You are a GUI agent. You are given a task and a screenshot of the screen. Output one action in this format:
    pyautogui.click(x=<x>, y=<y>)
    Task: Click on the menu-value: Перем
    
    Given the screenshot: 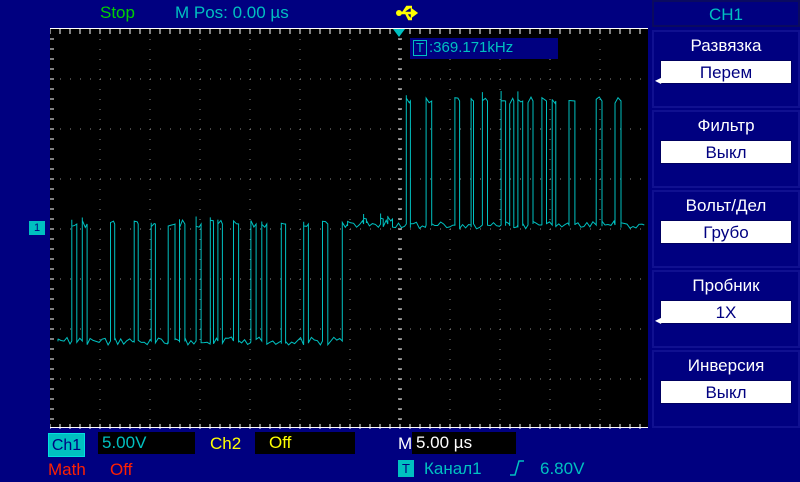 What is the action you would take?
    pyautogui.click(x=726, y=72)
    